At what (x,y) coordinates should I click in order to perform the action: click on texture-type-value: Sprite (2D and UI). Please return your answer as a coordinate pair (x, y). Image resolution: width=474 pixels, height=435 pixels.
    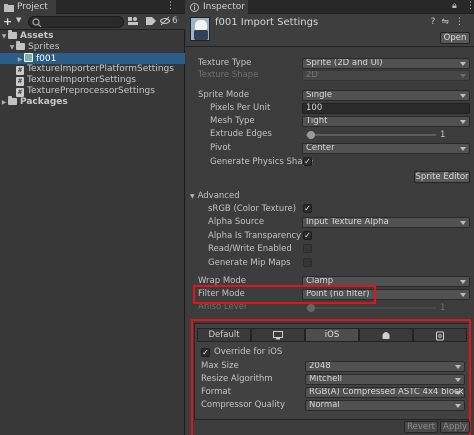
    Looking at the image, I should click on (344, 63).